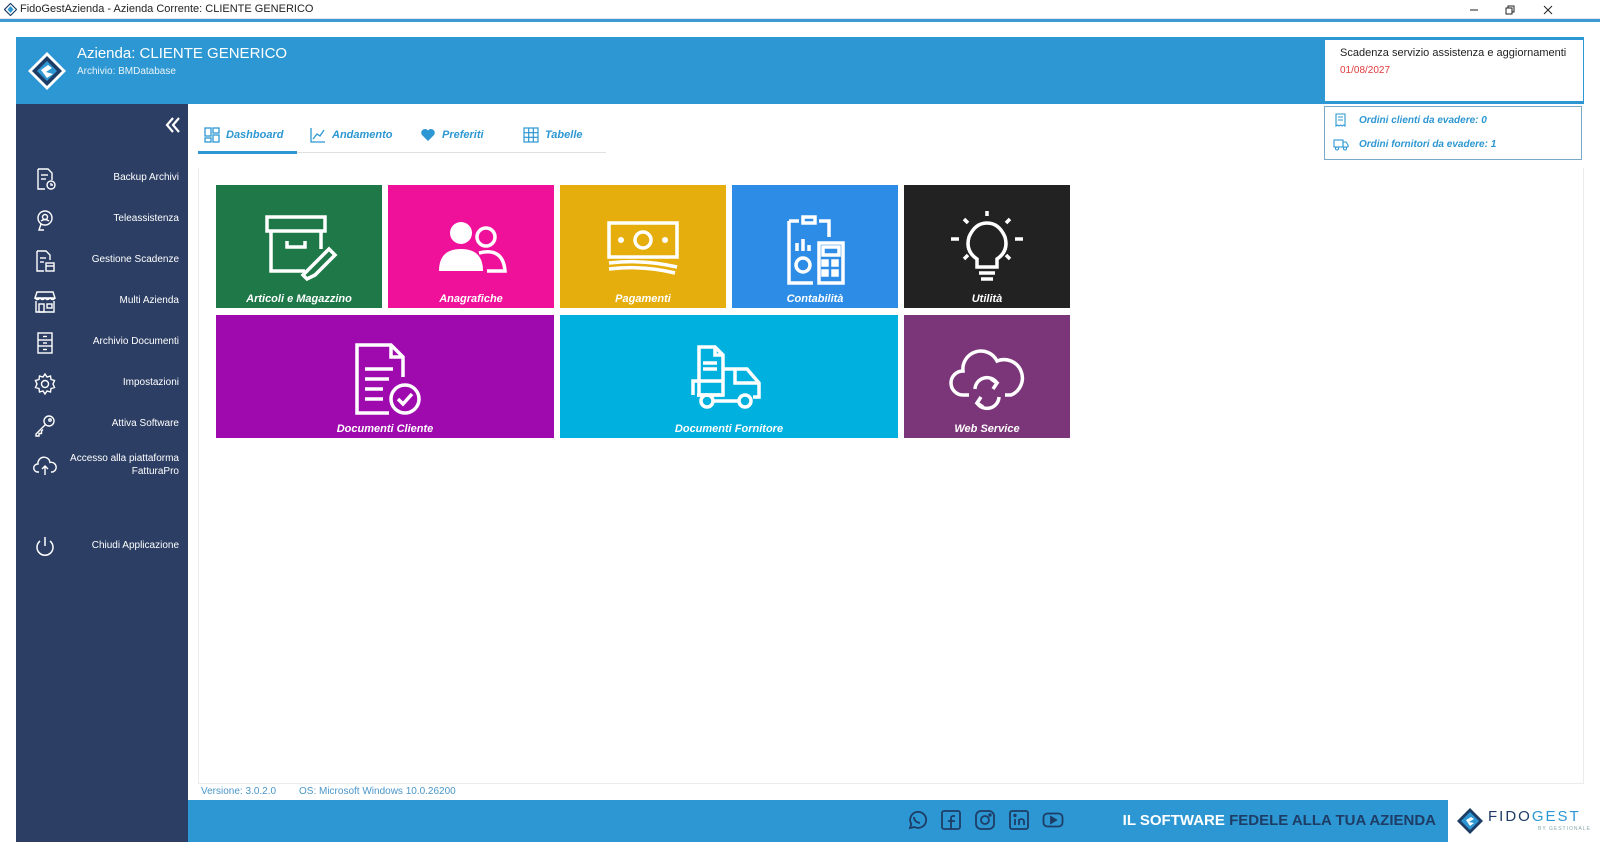 This screenshot has height=856, width=1600. What do you see at coordinates (317, 135) in the screenshot?
I see `chart-line-icon` at bounding box center [317, 135].